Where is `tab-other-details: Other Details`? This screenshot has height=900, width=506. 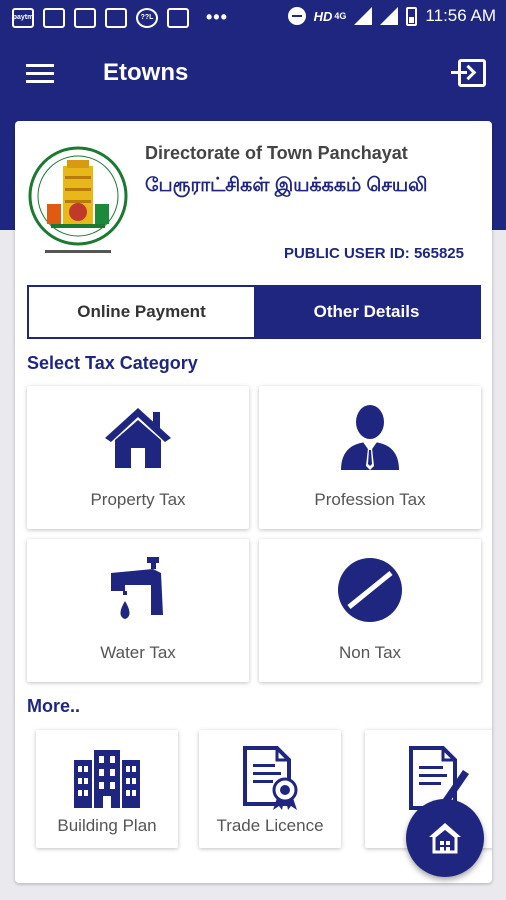
tab-other-details: Other Details is located at coordinates (366, 312).